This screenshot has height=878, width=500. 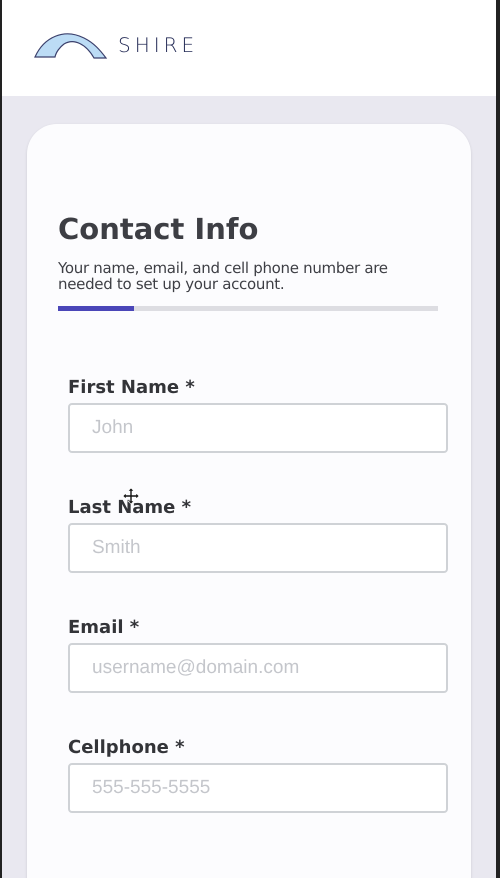 I want to click on section-title: Contact Info, so click(x=159, y=229).